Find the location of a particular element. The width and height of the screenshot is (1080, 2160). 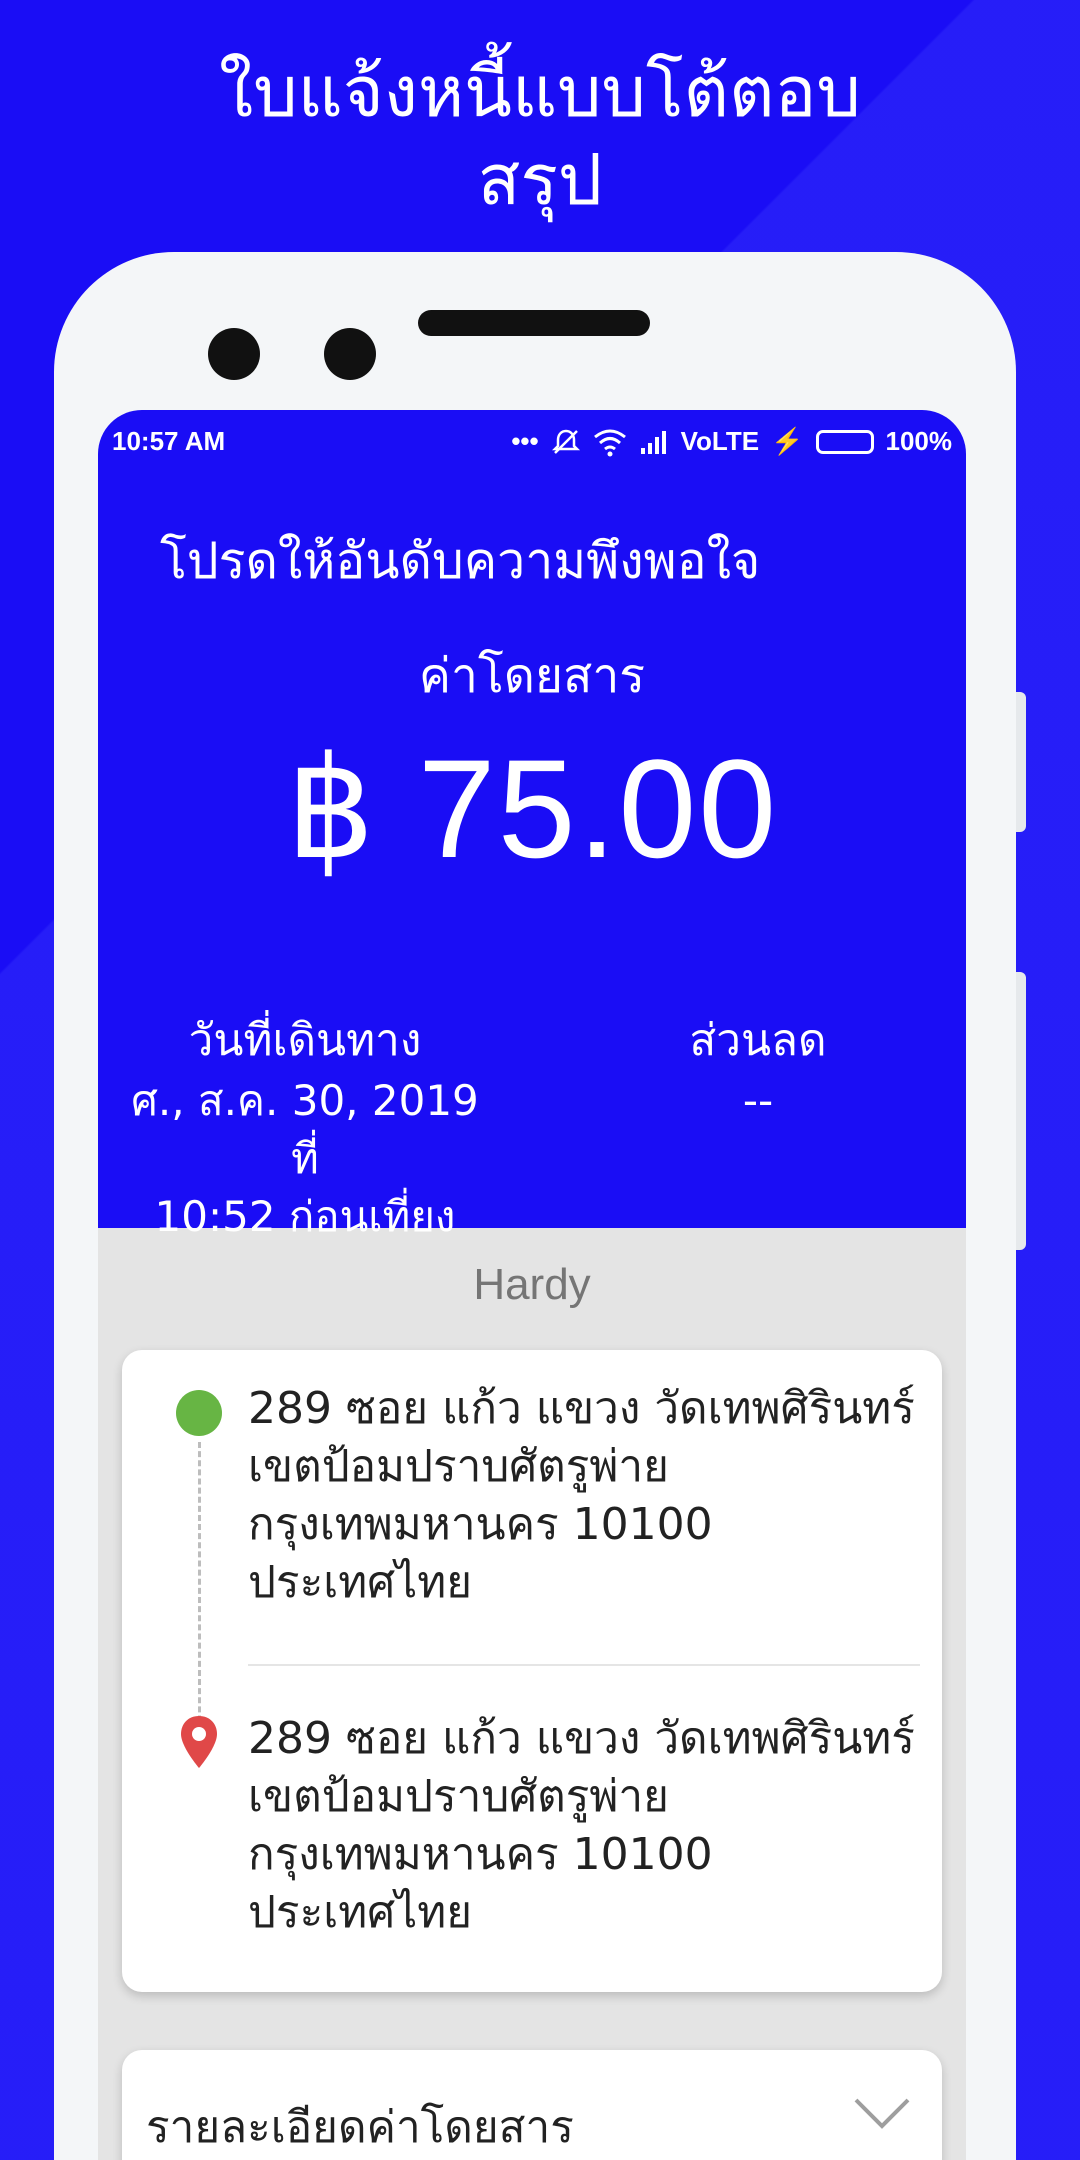

phone-camera-right is located at coordinates (350, 354).